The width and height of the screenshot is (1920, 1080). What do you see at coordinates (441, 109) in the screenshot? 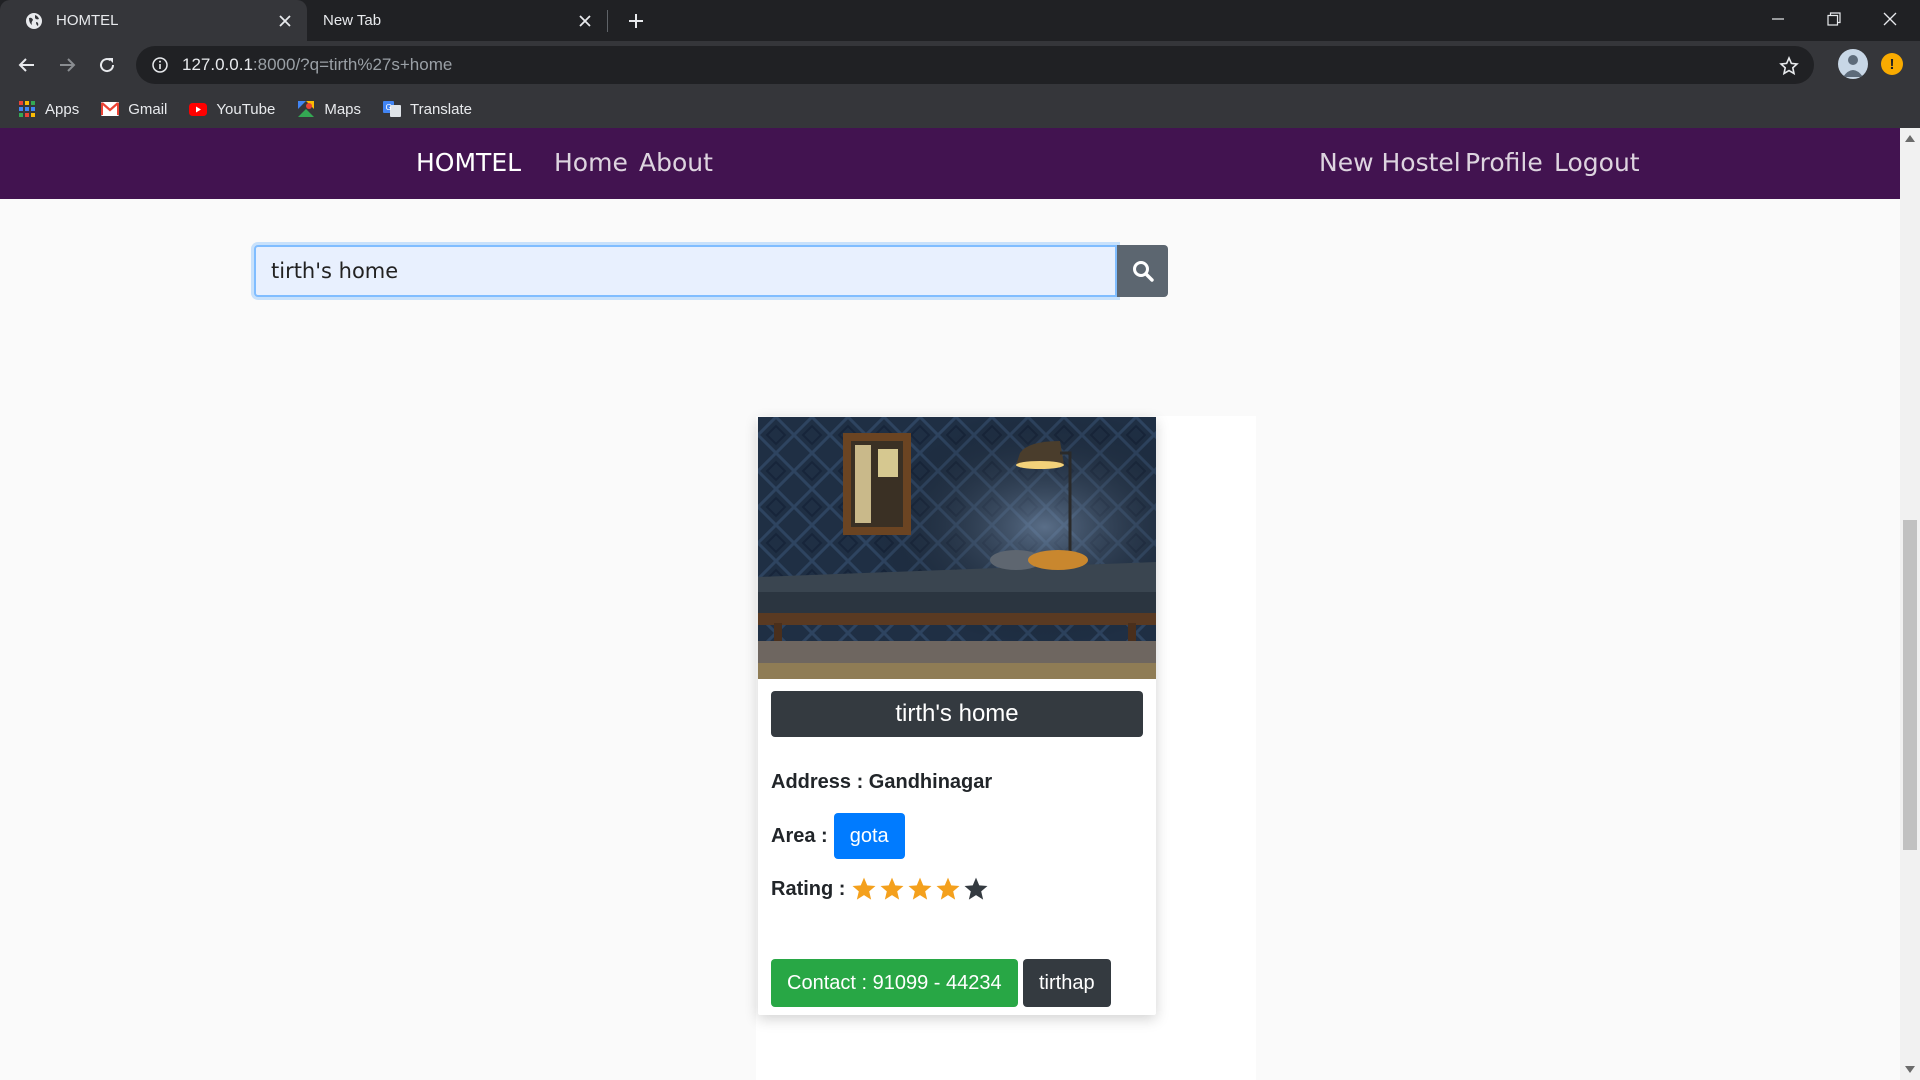
I see `bookmark-label: Translate` at bounding box center [441, 109].